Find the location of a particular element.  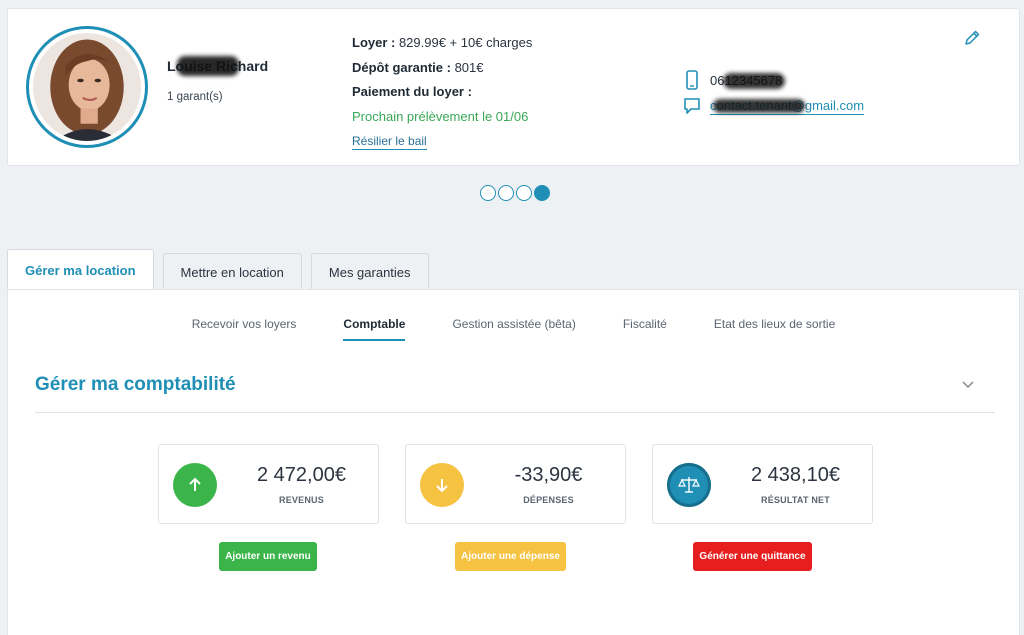

net-result-card: 2 438,10€ RÉSULTAT NET is located at coordinates (762, 484).